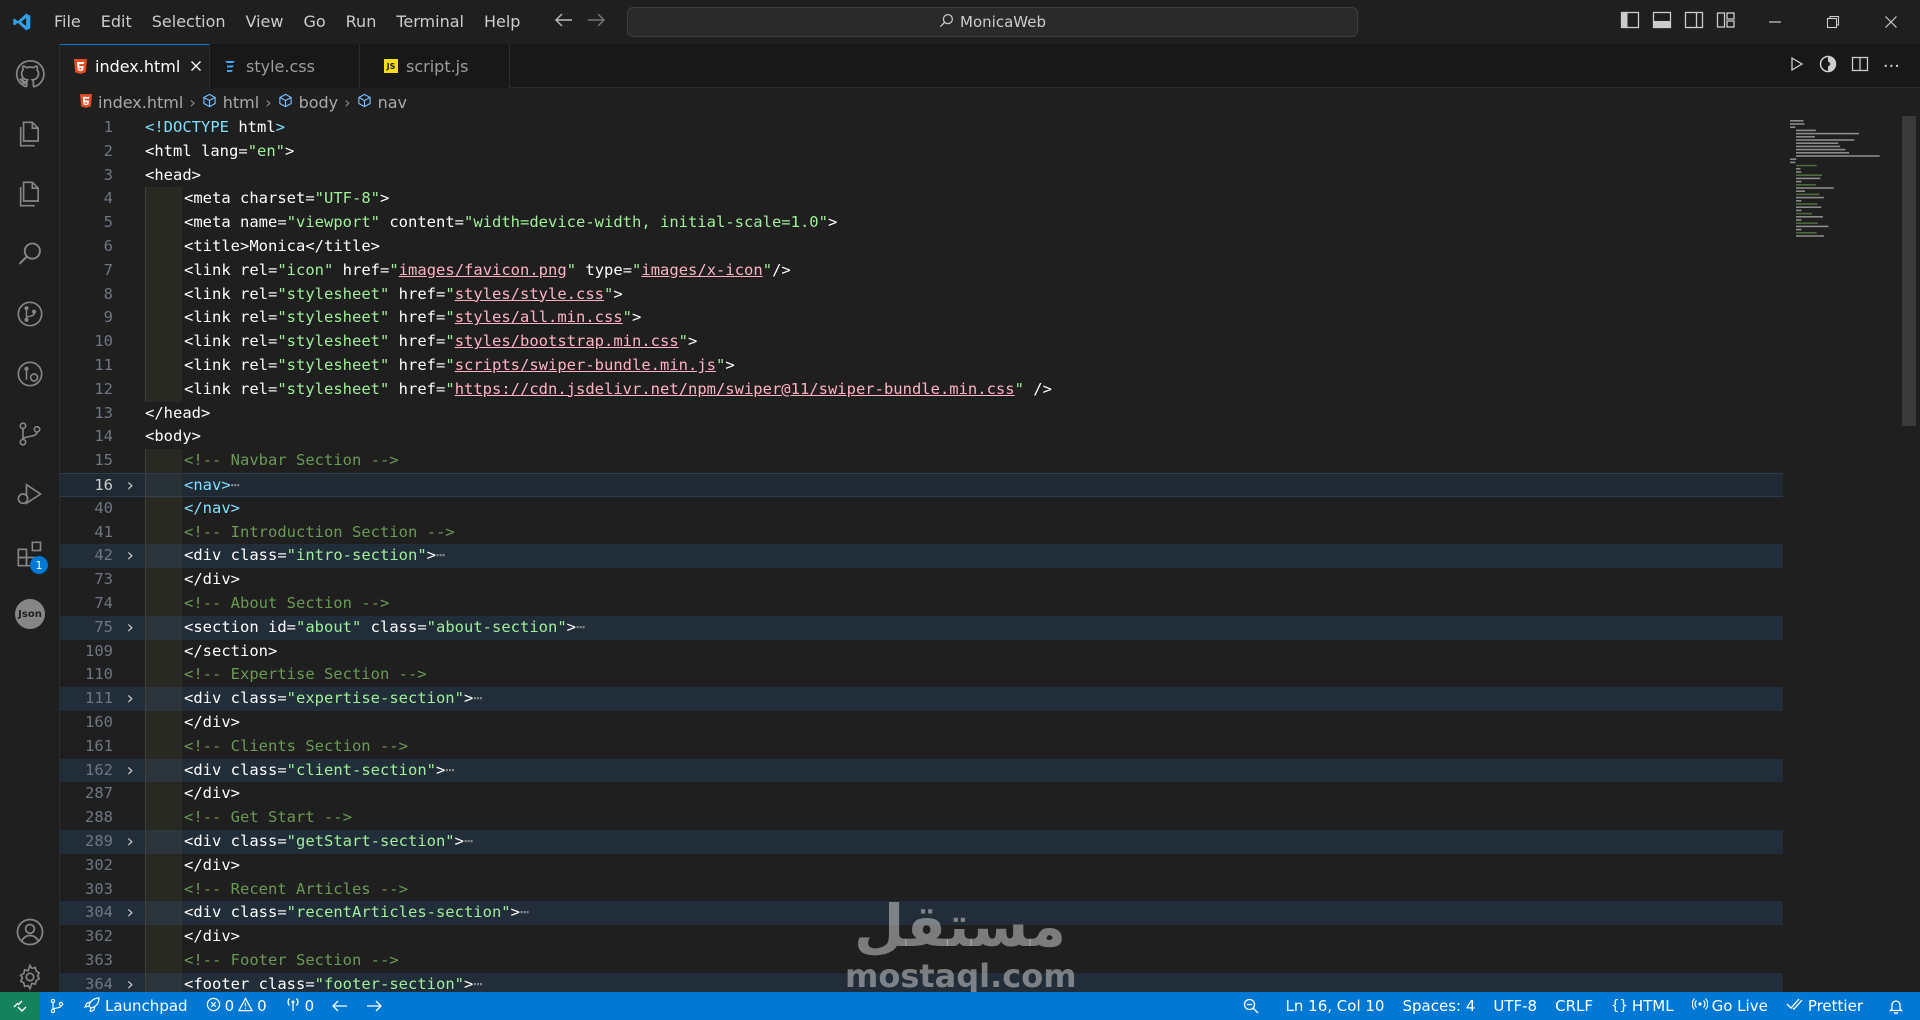 The image size is (1920, 1020). What do you see at coordinates (1438, 1006) in the screenshot?
I see `indentation-status: Spaces: 4` at bounding box center [1438, 1006].